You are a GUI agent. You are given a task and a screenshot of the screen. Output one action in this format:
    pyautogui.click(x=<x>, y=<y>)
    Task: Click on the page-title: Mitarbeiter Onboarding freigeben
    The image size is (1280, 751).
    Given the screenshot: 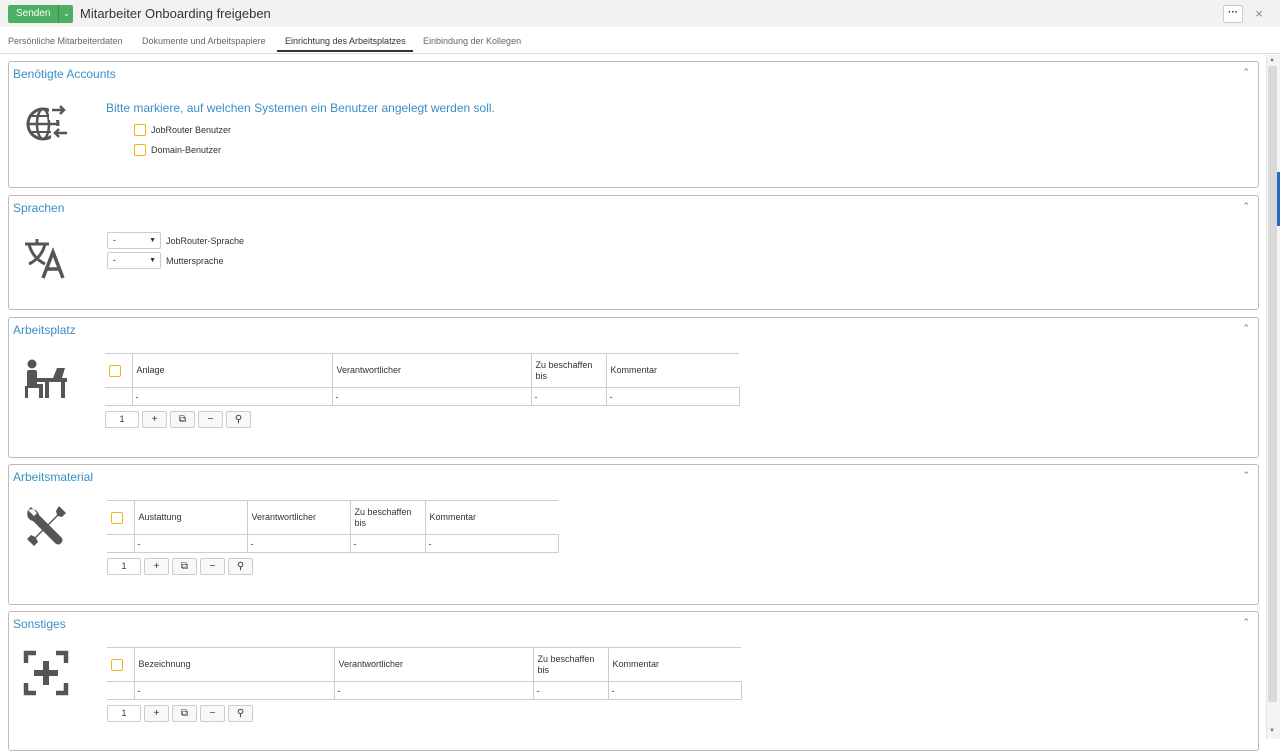 What is the action you would take?
    pyautogui.click(x=175, y=13)
    